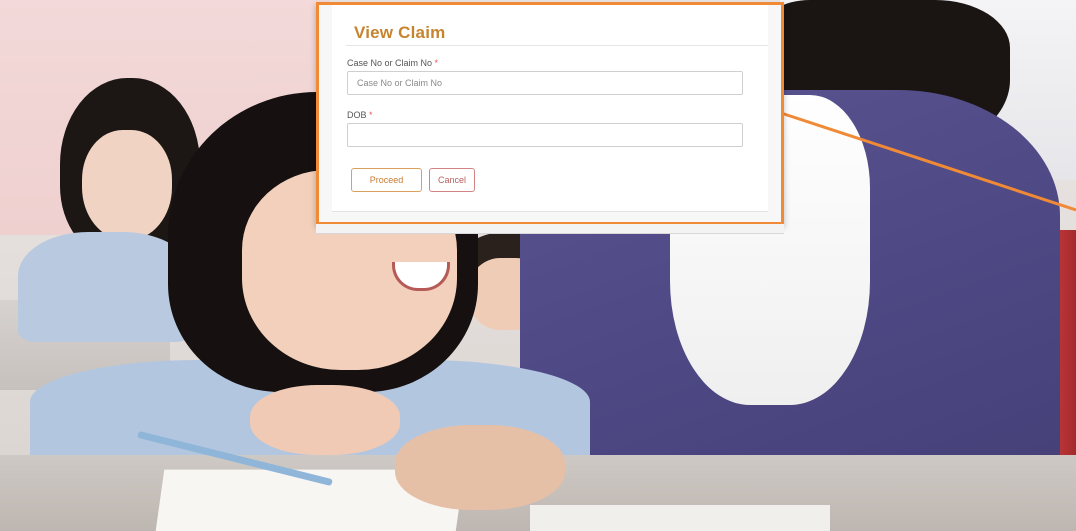 This screenshot has width=1076, height=531. I want to click on photo-girl-hand, so click(325, 420).